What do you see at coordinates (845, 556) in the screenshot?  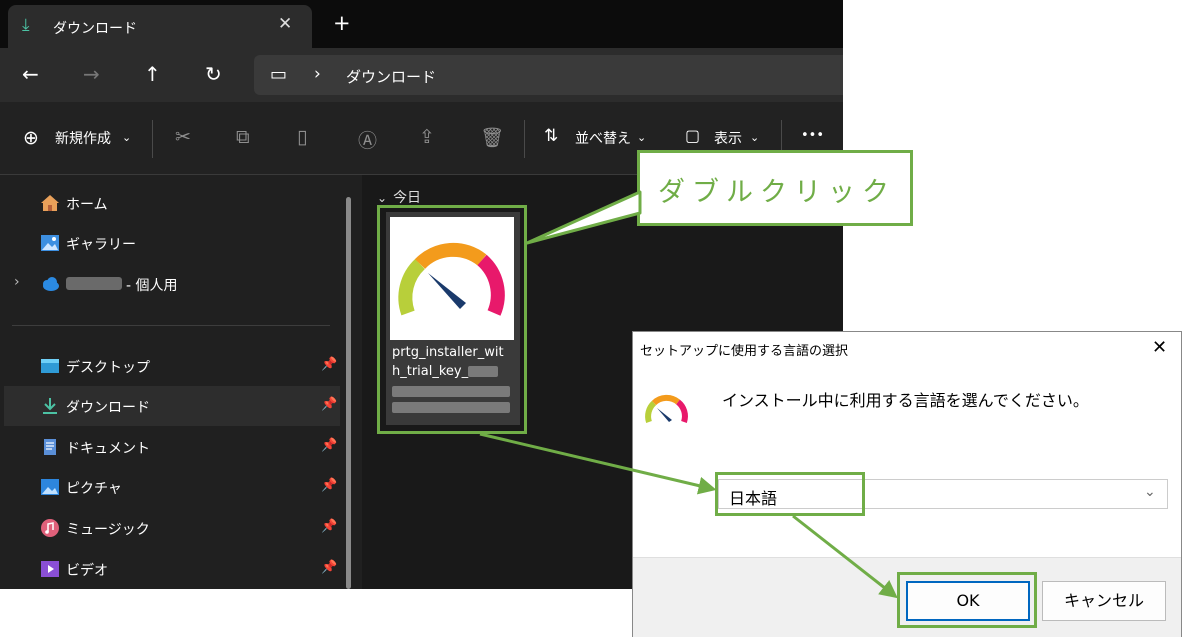 I see `arrow-to-ok` at bounding box center [845, 556].